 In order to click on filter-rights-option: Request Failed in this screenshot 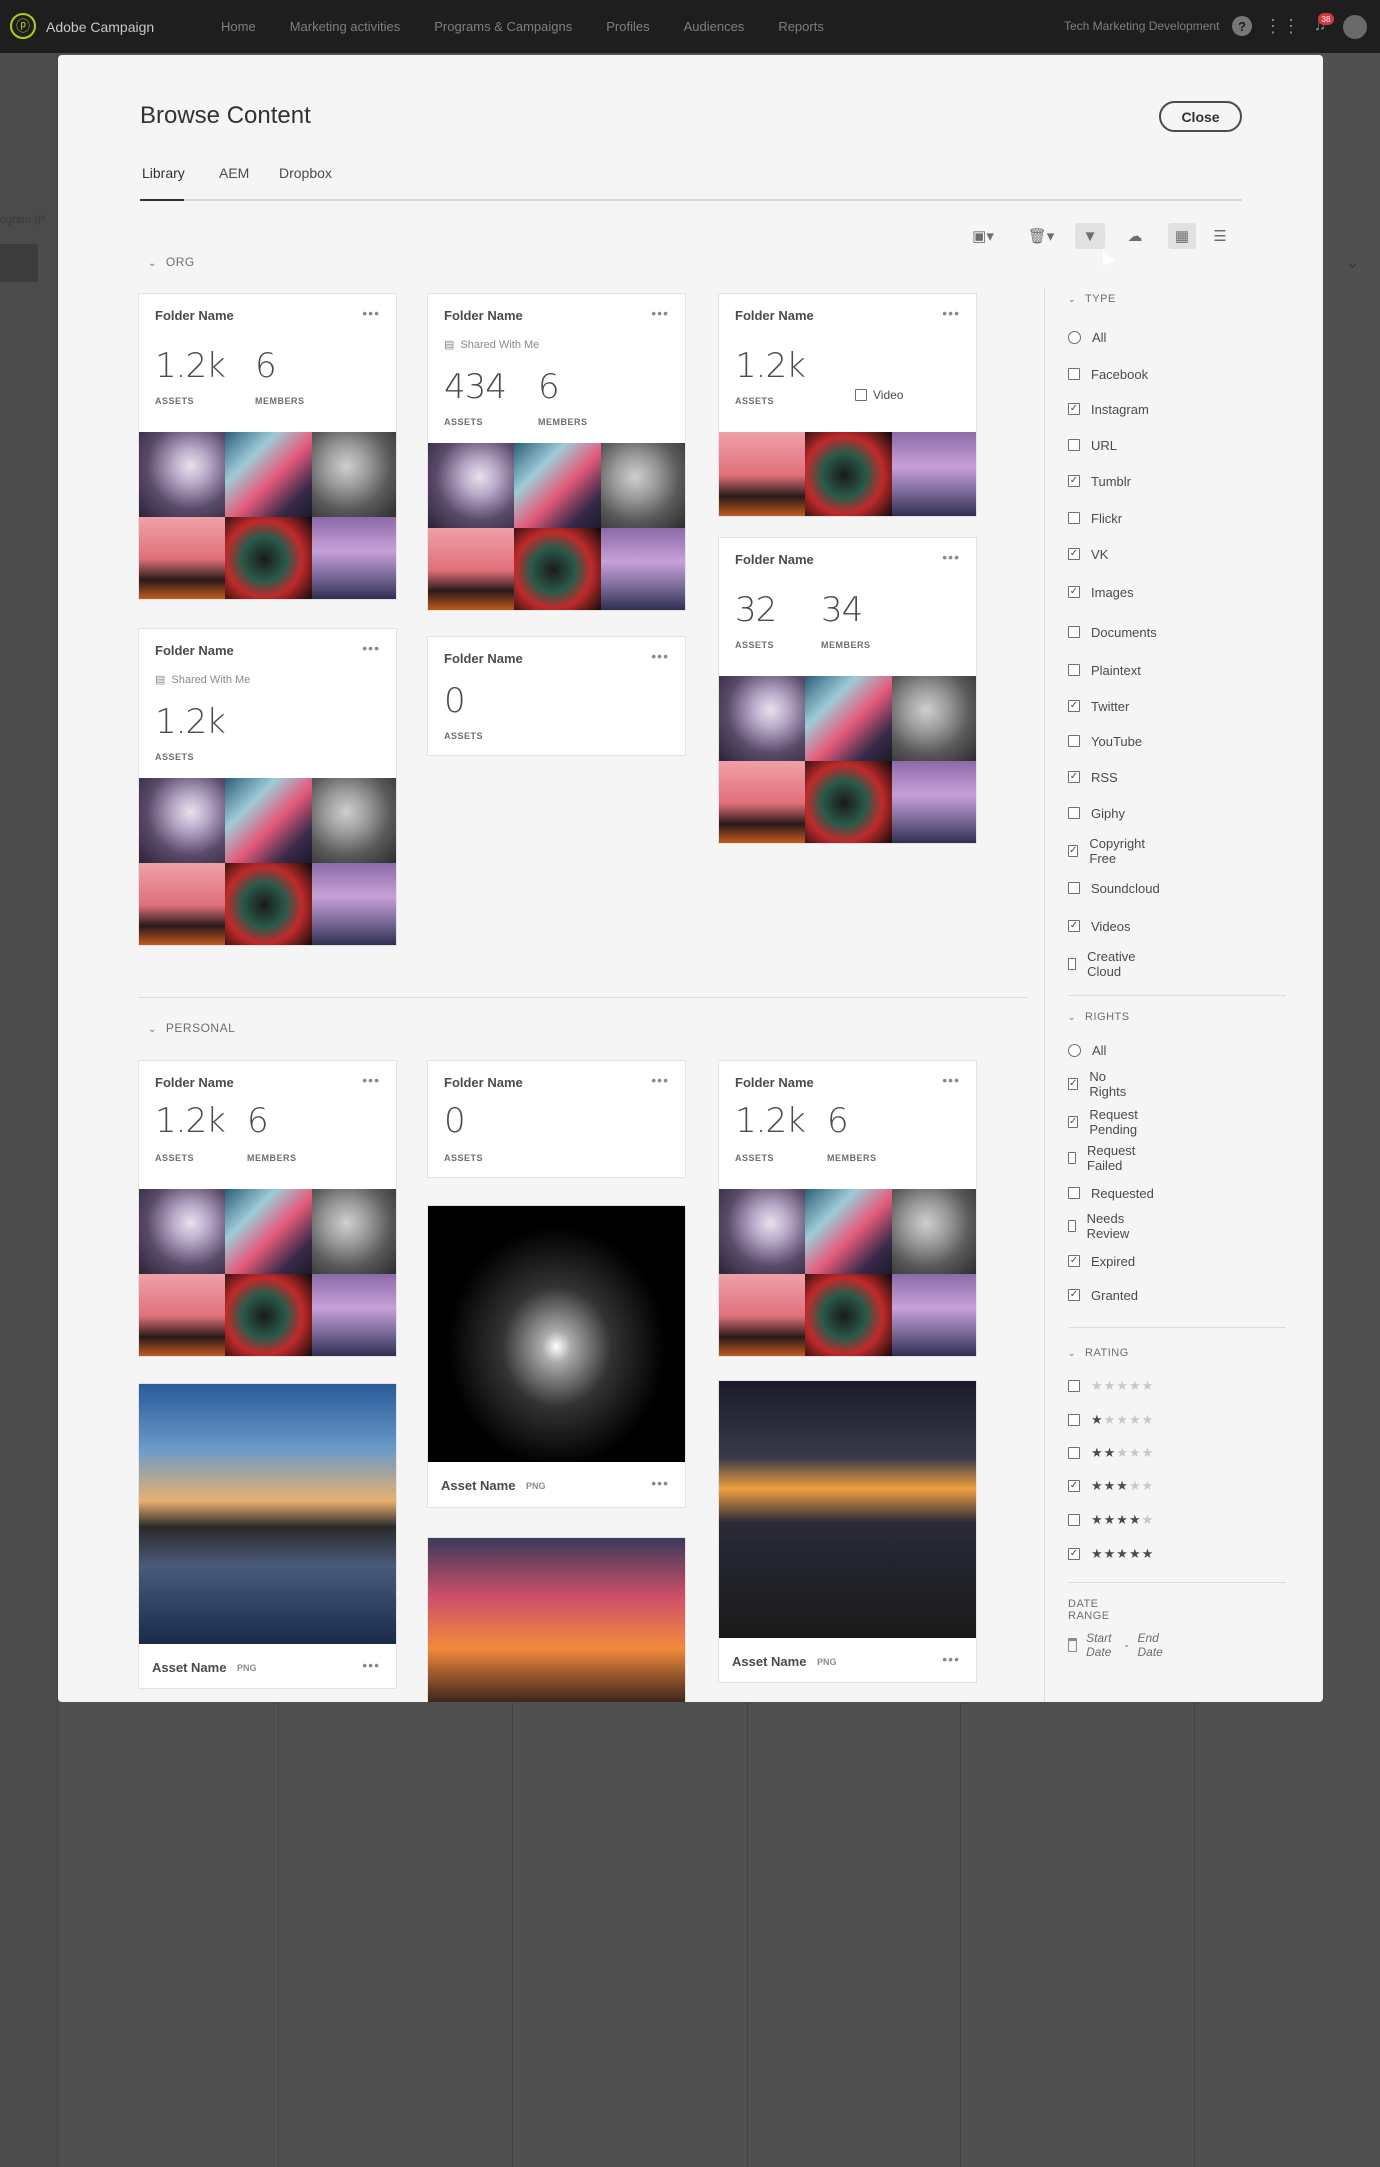, I will do `click(1103, 1158)`.